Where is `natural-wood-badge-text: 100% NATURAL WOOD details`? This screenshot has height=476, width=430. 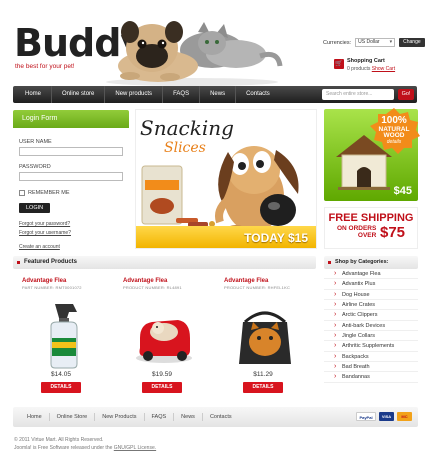
natural-wood-badge-text: 100% NATURAL WOOD details is located at coordinates (394, 130).